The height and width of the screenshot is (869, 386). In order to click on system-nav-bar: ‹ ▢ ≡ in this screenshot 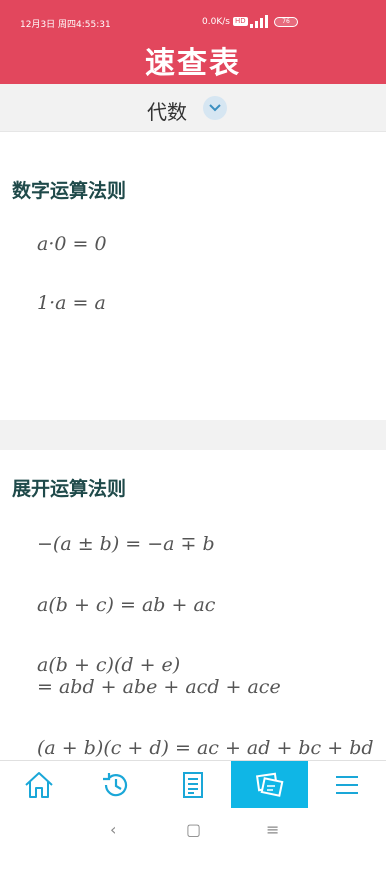, I will do `click(193, 838)`.